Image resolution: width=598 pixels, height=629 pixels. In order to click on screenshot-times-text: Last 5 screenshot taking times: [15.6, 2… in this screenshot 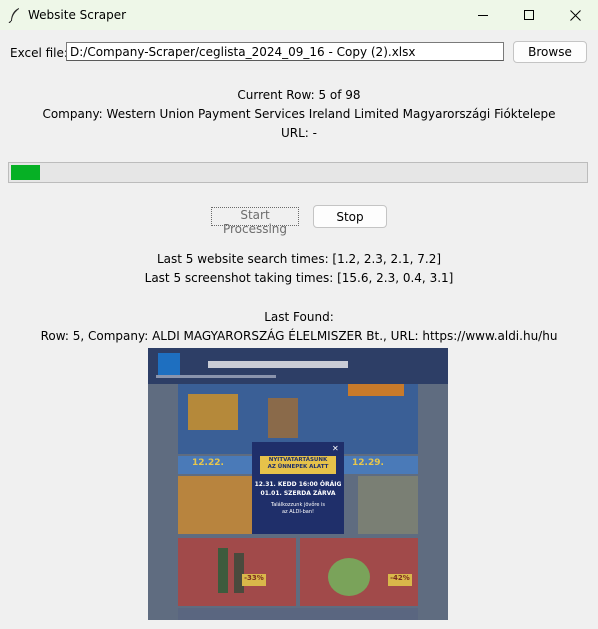, I will do `click(299, 278)`.